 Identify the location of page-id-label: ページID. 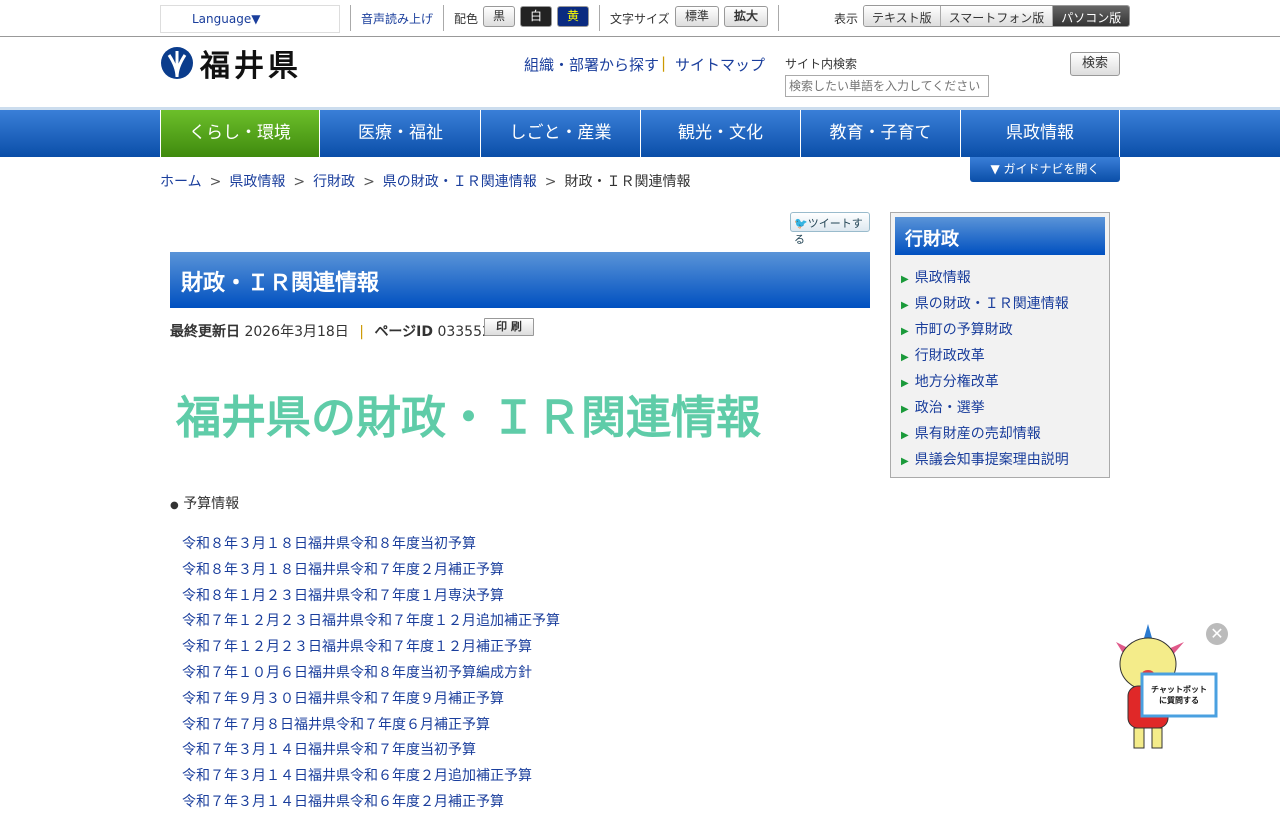
(403, 332).